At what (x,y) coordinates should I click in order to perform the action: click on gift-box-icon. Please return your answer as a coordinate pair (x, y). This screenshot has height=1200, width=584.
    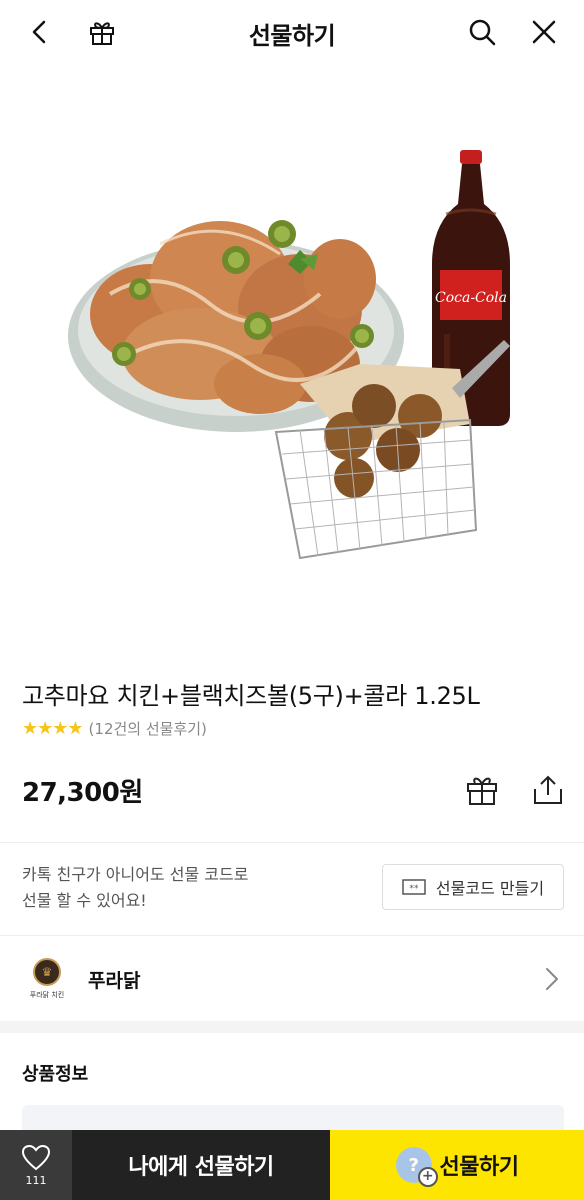
    Looking at the image, I should click on (482, 791).